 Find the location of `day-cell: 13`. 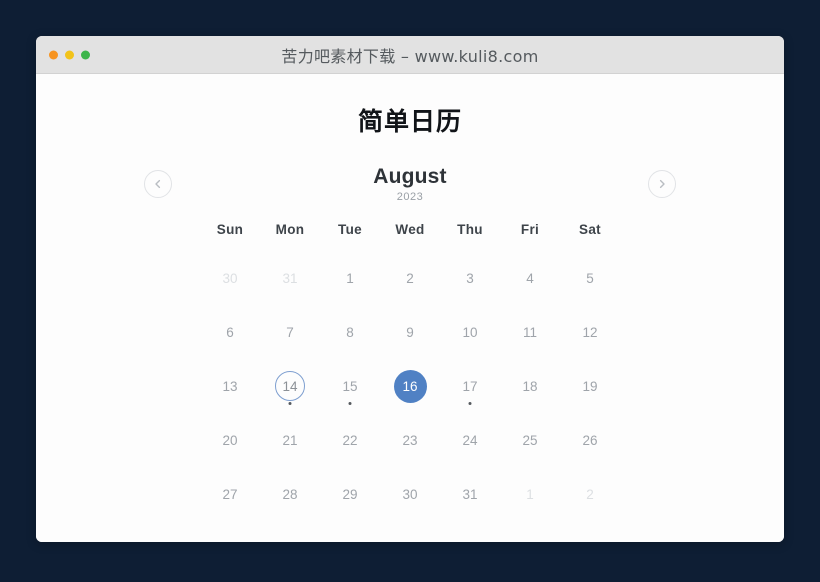

day-cell: 13 is located at coordinates (230, 386).